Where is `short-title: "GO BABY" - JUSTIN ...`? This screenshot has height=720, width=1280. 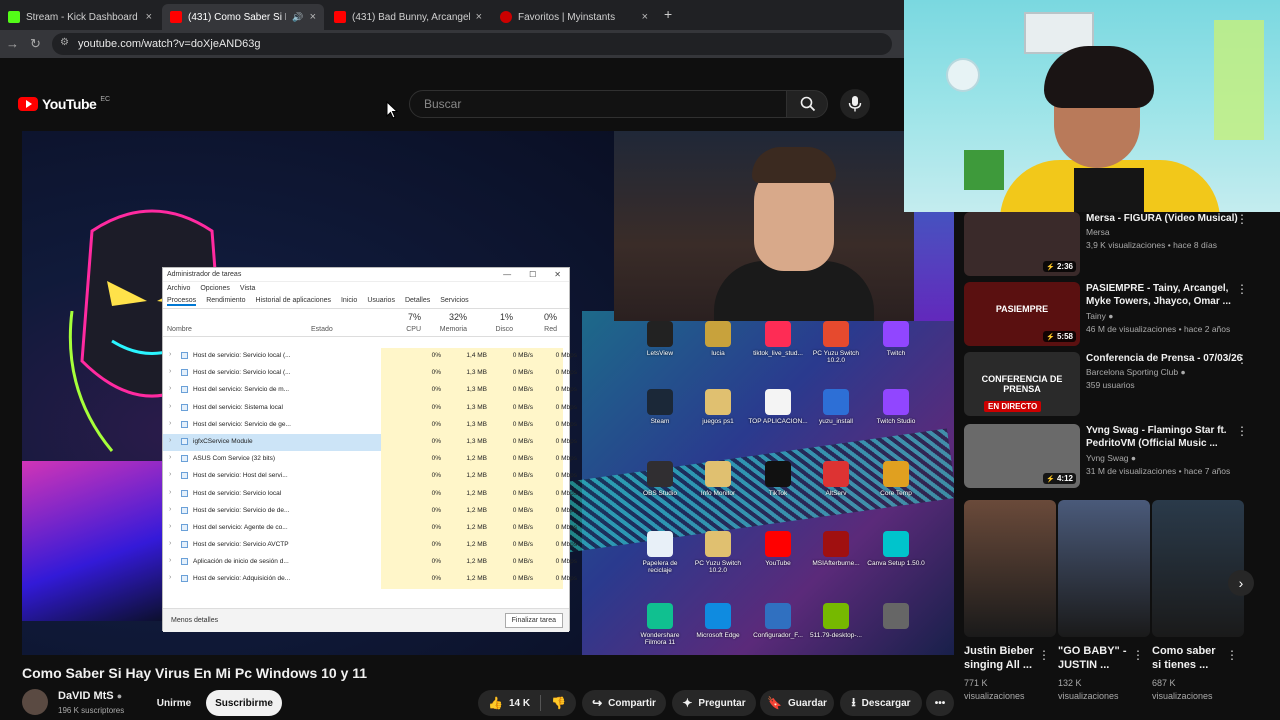 short-title: "GO BABY" - JUSTIN ... is located at coordinates (1093, 658).